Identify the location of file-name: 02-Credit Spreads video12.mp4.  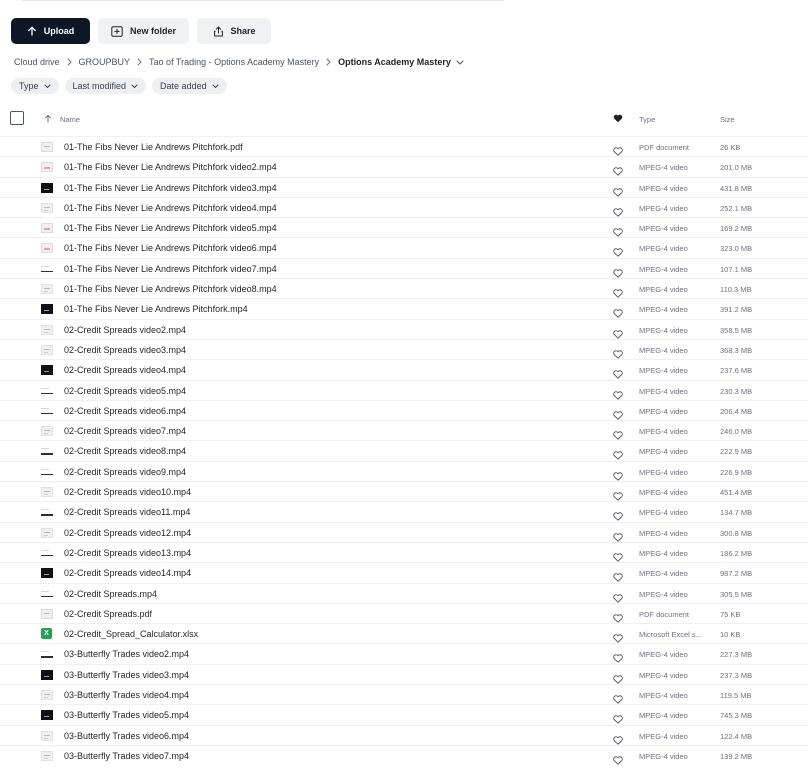
(127, 533).